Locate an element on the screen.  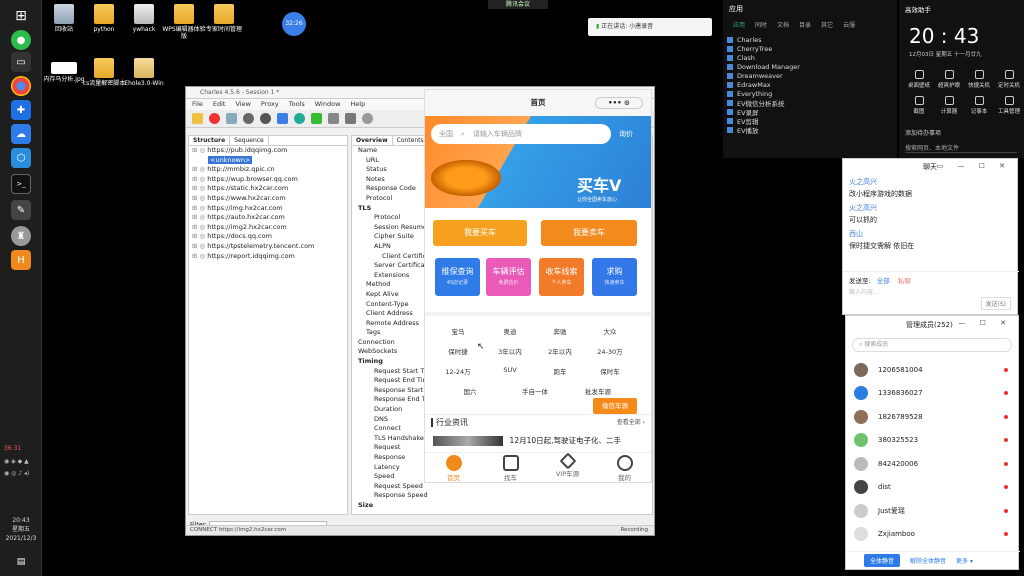
assistant-search: 搜索网页、本地文件 is located at coordinates (961, 148).